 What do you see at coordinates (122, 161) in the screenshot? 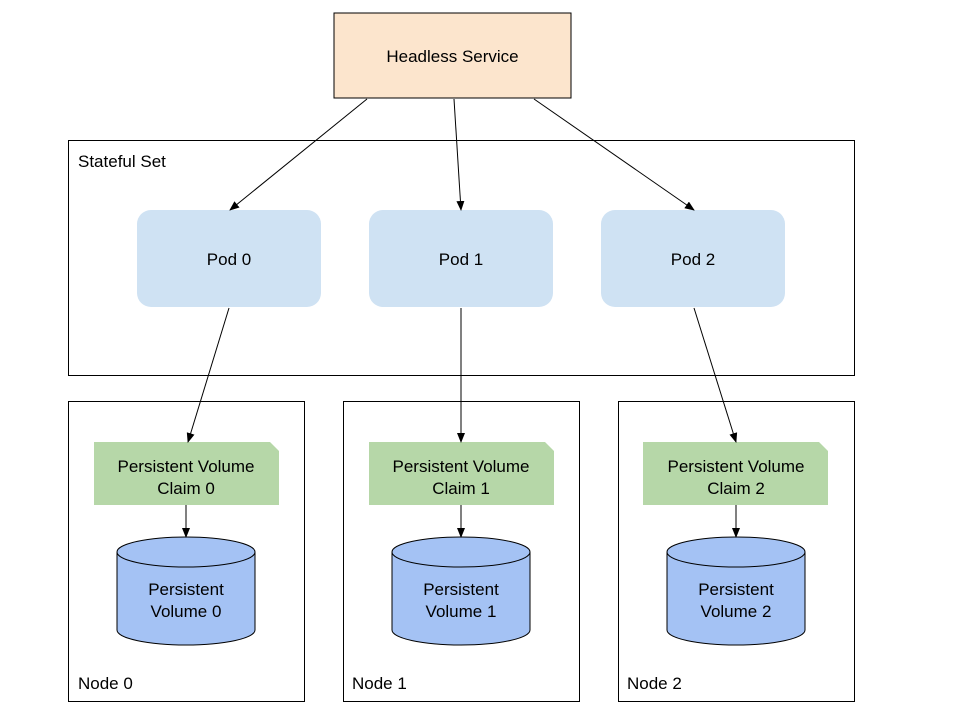
I see `statefulset-label: Stateful Set` at bounding box center [122, 161].